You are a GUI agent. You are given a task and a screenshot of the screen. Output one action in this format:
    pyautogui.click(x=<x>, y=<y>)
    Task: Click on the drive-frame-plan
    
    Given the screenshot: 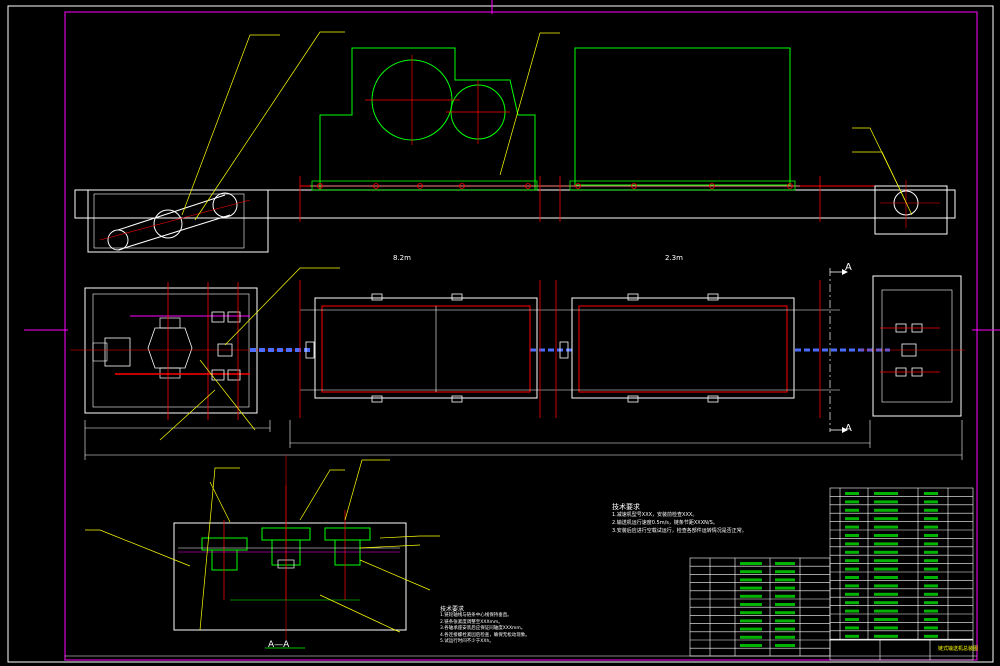 What is the action you would take?
    pyautogui.click(x=171, y=350)
    